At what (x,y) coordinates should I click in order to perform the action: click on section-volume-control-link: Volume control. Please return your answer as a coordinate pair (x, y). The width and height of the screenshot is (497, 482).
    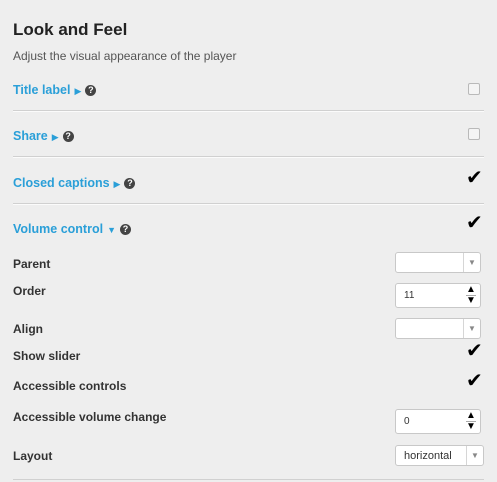
    Looking at the image, I should click on (58, 229).